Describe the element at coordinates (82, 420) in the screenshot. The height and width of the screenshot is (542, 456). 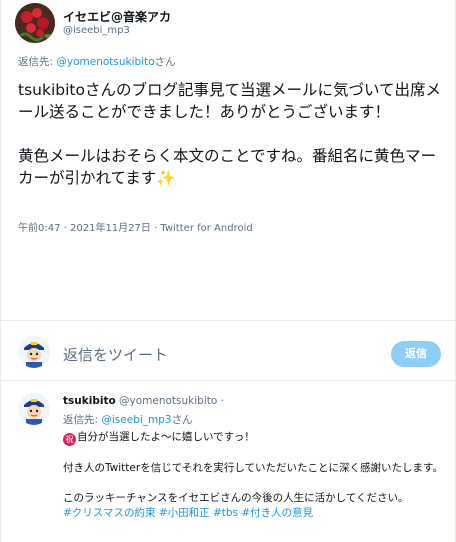
I see `reply-reply-to-label: 返信先:` at that location.